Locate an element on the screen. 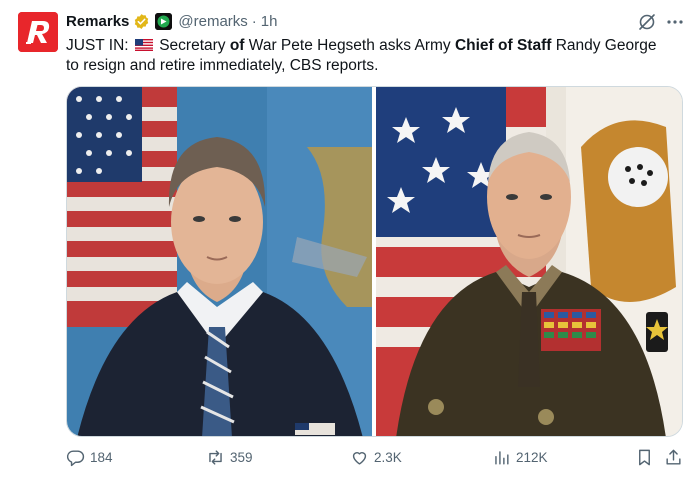 The width and height of the screenshot is (697, 480). more-icon is located at coordinates (675, 22).